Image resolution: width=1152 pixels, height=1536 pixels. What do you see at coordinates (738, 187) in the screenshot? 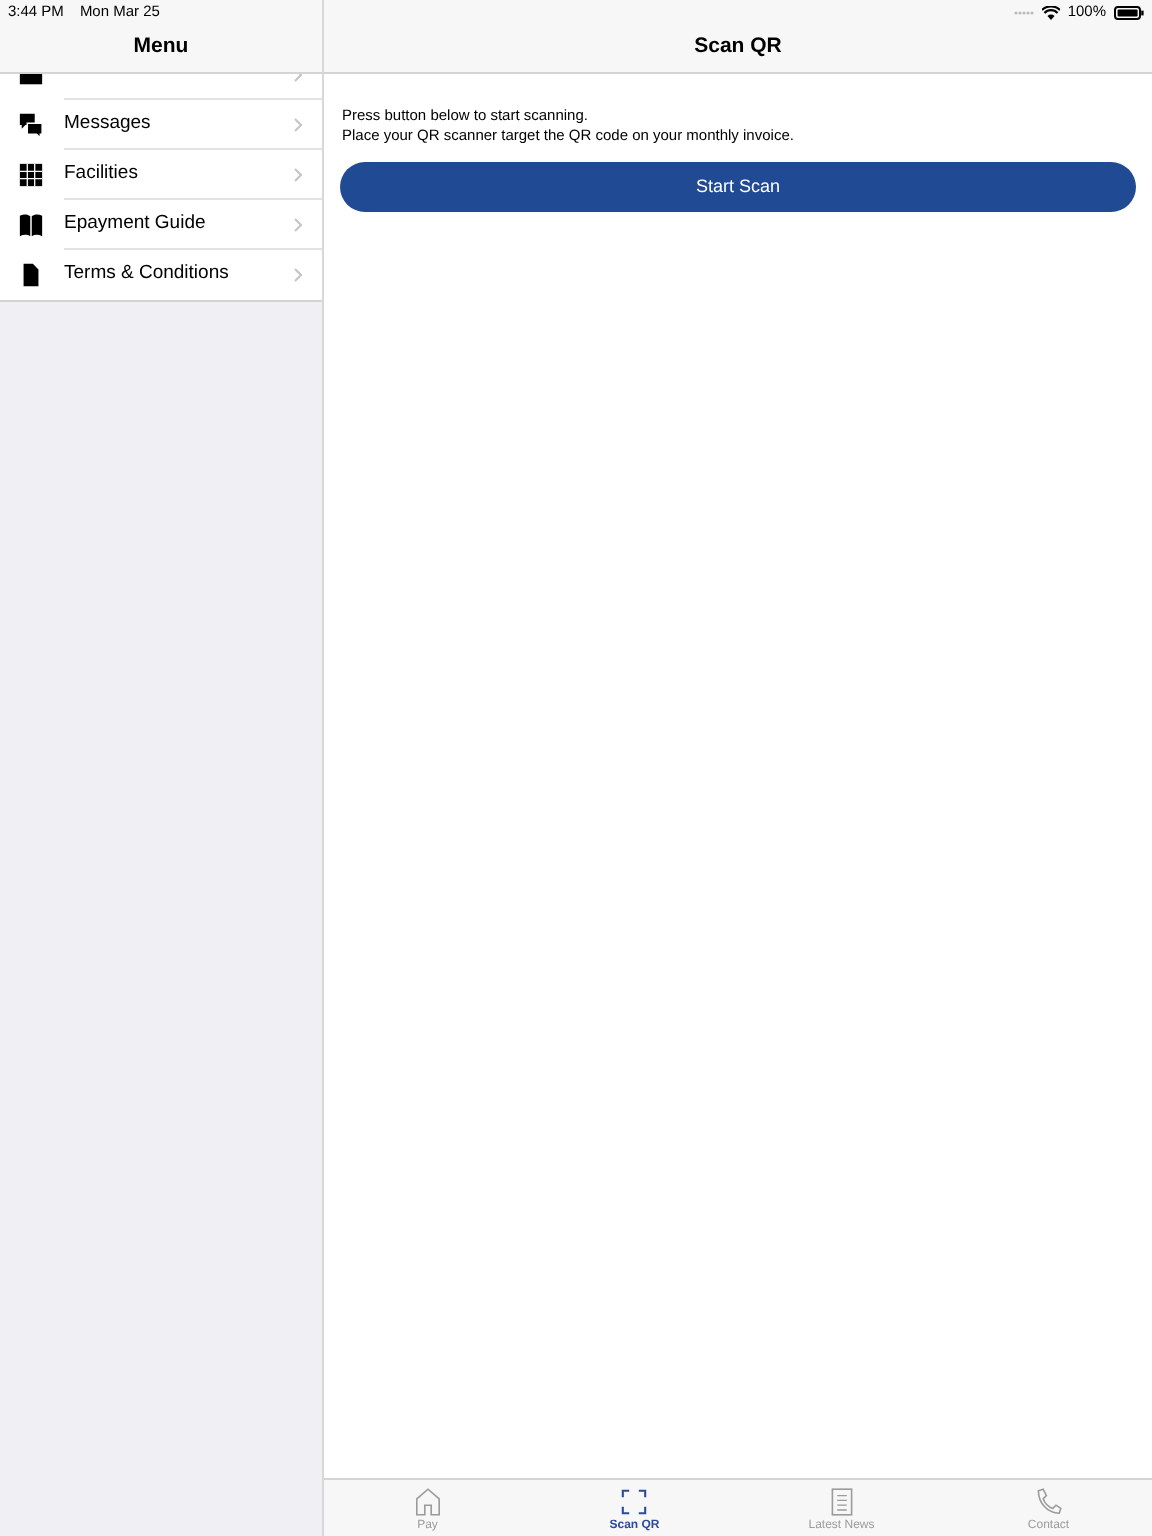
I see `start-scan-button: Start Scan` at bounding box center [738, 187].